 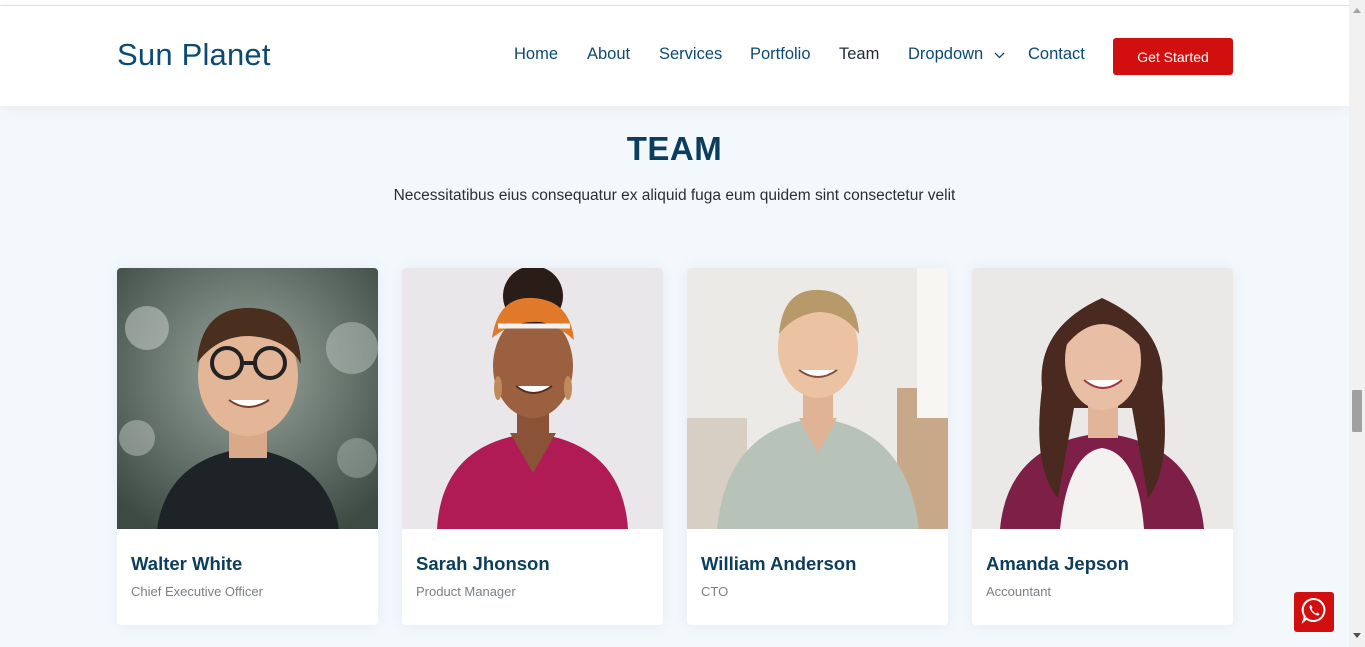 I want to click on team-member-role: Accountant, so click(x=1019, y=591).